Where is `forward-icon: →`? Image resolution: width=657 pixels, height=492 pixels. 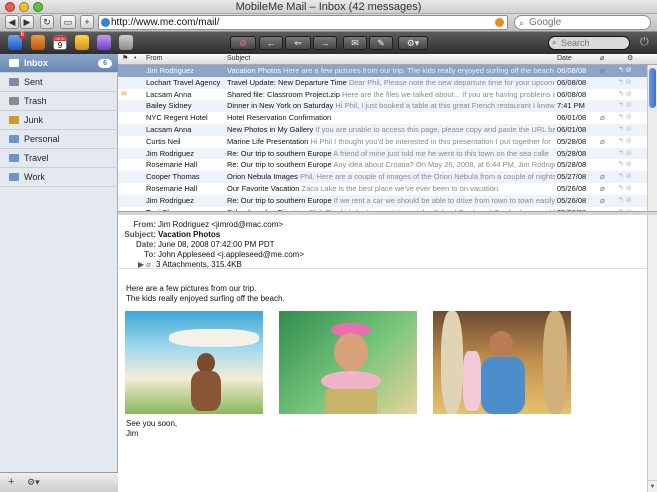 forward-icon: → is located at coordinates (325, 43).